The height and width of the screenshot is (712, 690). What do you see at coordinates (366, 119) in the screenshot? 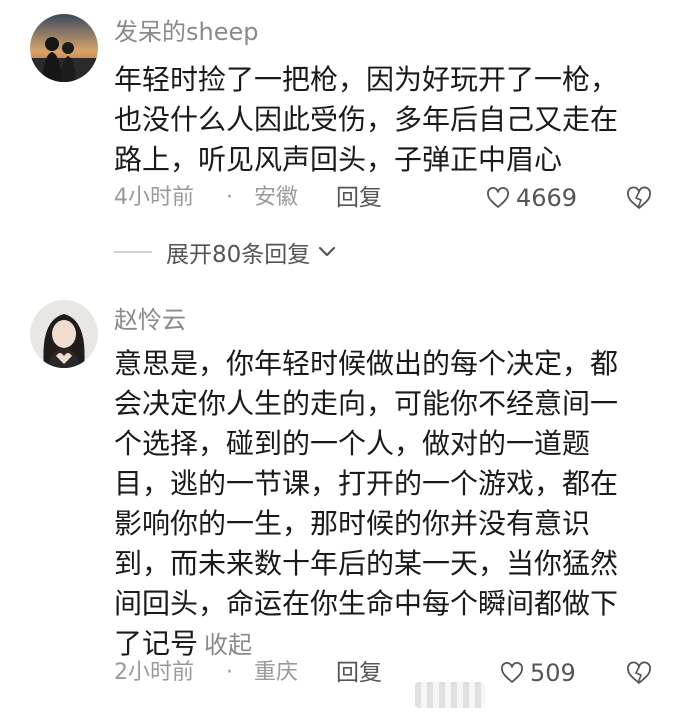
I see `comment-line: 也没什么人因此受伤，多年后自己又走在` at bounding box center [366, 119].